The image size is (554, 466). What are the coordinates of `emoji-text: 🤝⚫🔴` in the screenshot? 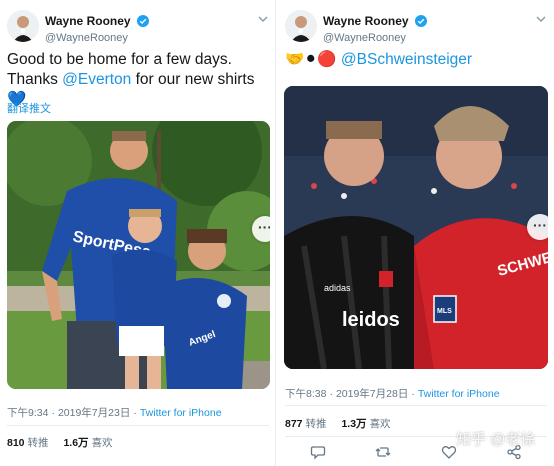 It's located at (311, 59).